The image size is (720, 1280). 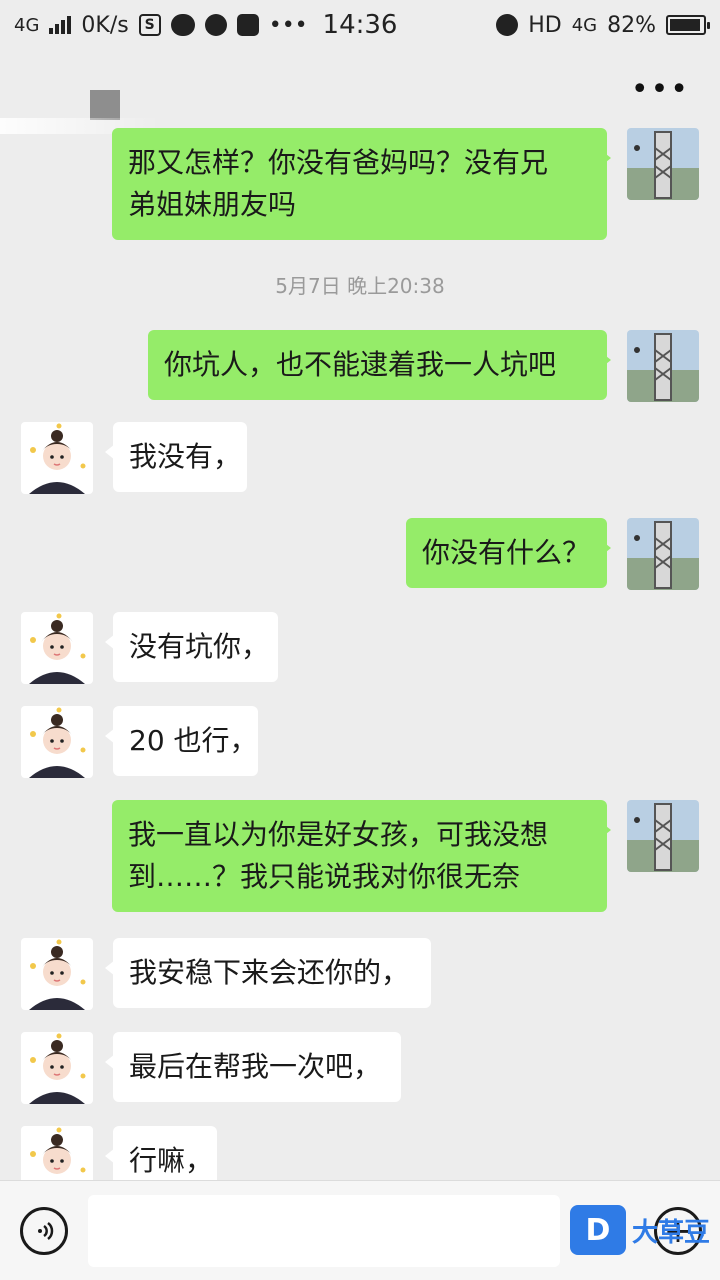 What do you see at coordinates (247, 25) in the screenshot?
I see `notification-icon` at bounding box center [247, 25].